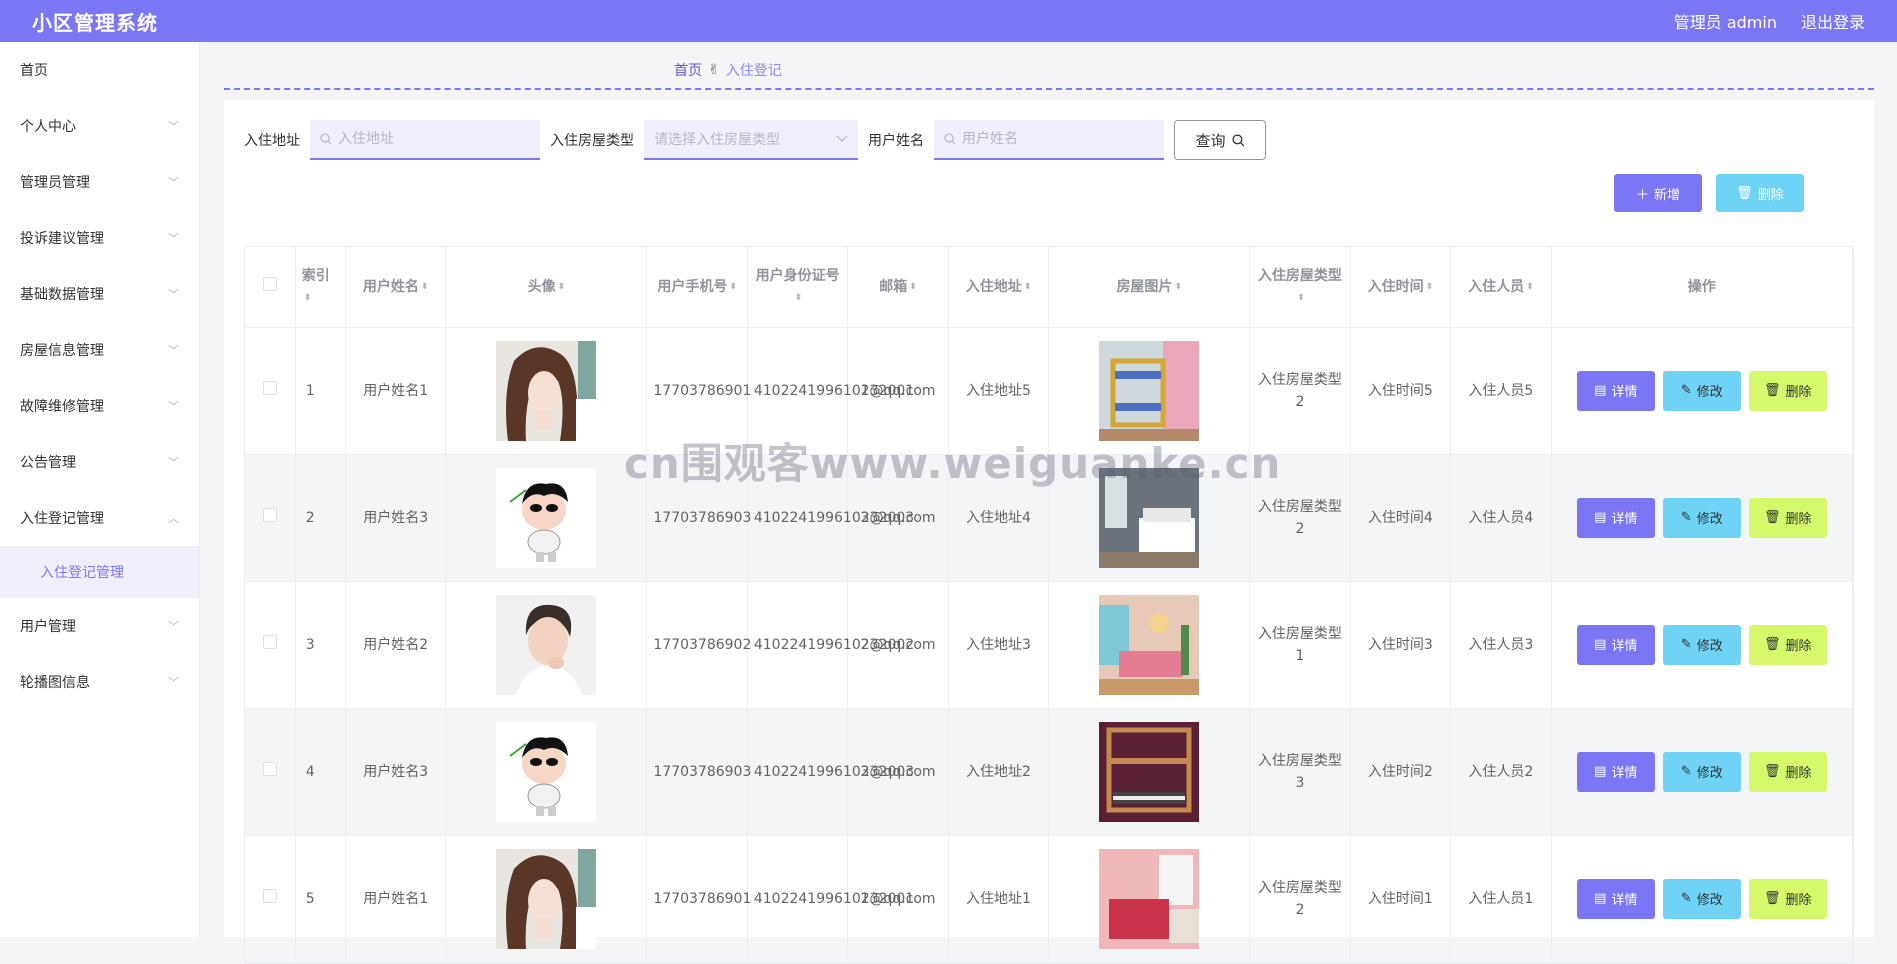  I want to click on column-header: 用户身份证号 ⬍, so click(798, 287).